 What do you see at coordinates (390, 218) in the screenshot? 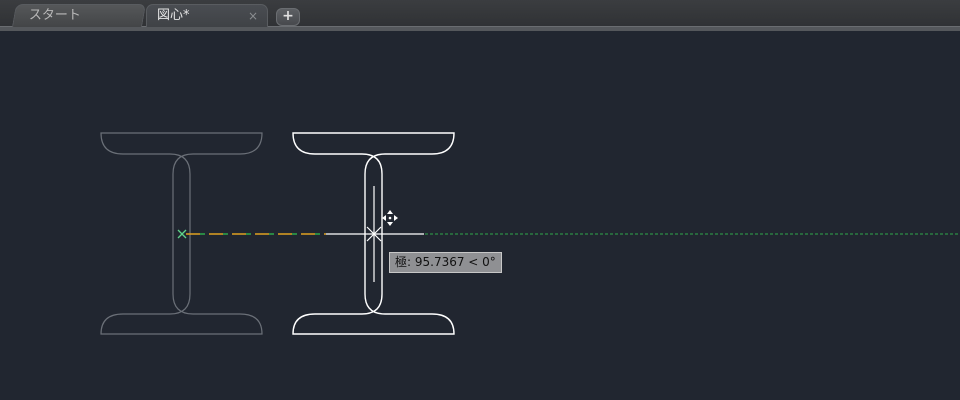
I see `move-grip-icon` at bounding box center [390, 218].